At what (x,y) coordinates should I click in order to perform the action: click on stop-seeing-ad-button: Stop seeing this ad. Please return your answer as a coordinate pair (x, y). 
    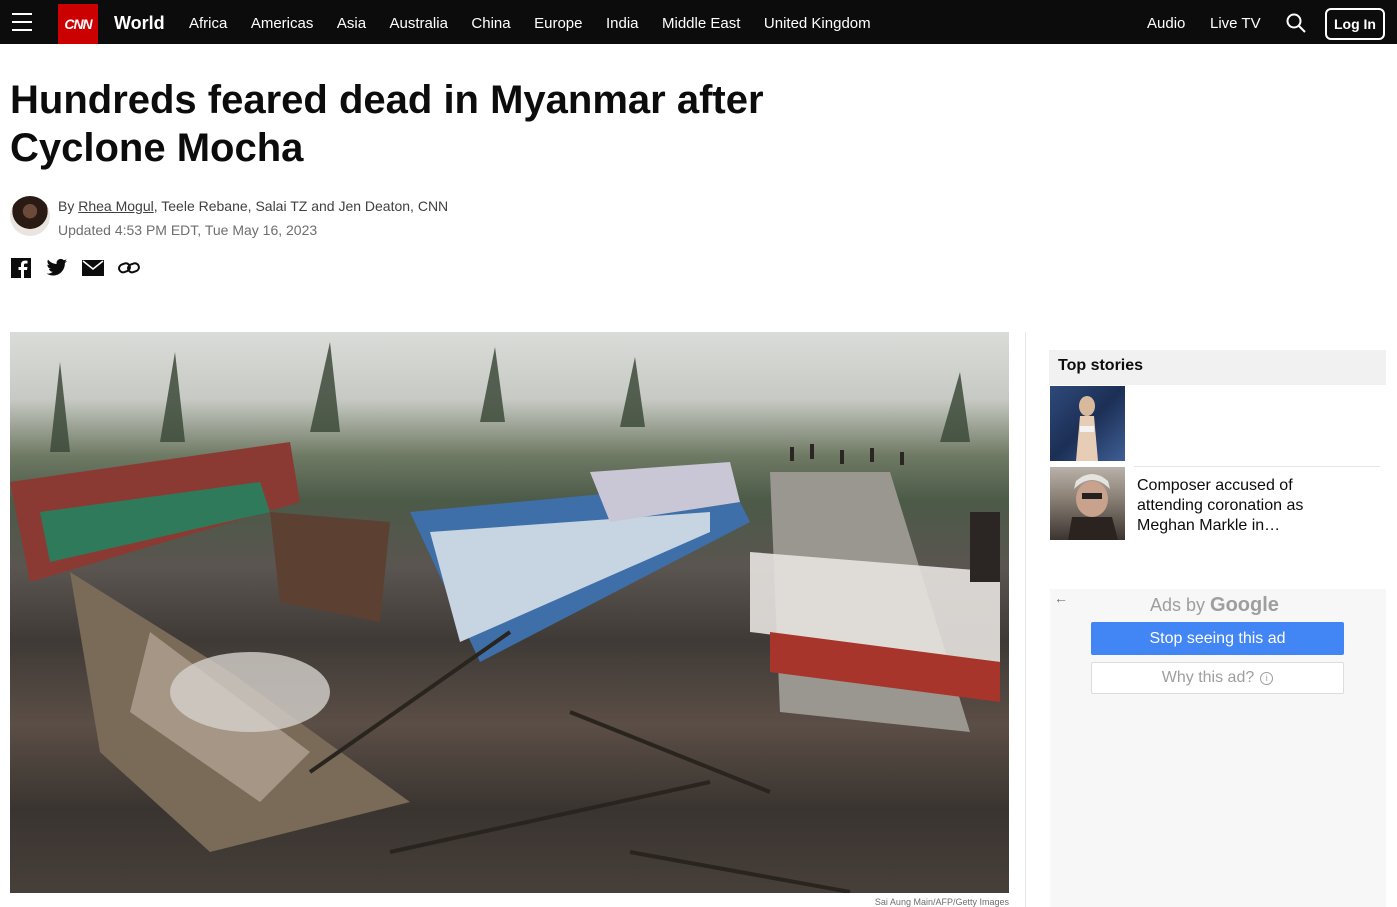
    Looking at the image, I should click on (1217, 638).